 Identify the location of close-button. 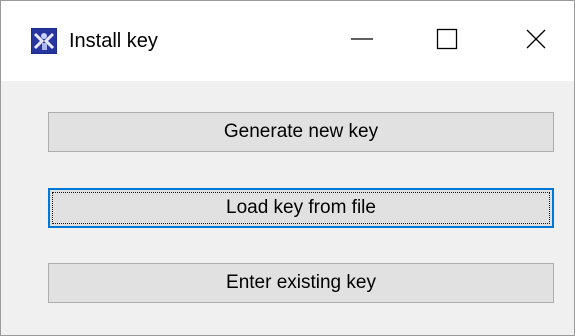
(536, 41).